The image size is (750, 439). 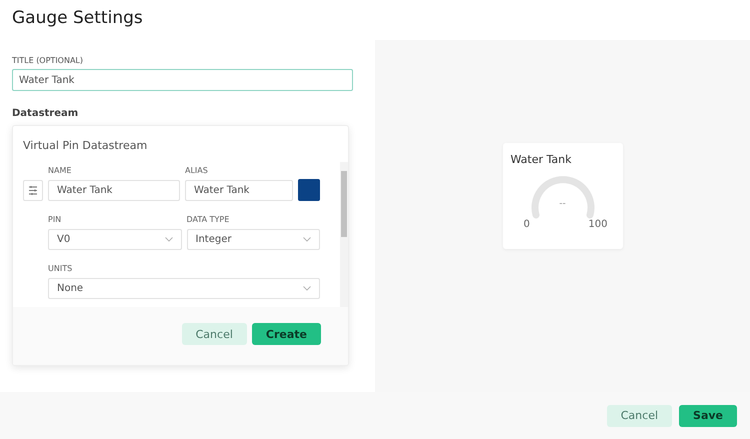 I want to click on field-label: TITLE (OPTIONAL), so click(x=48, y=60).